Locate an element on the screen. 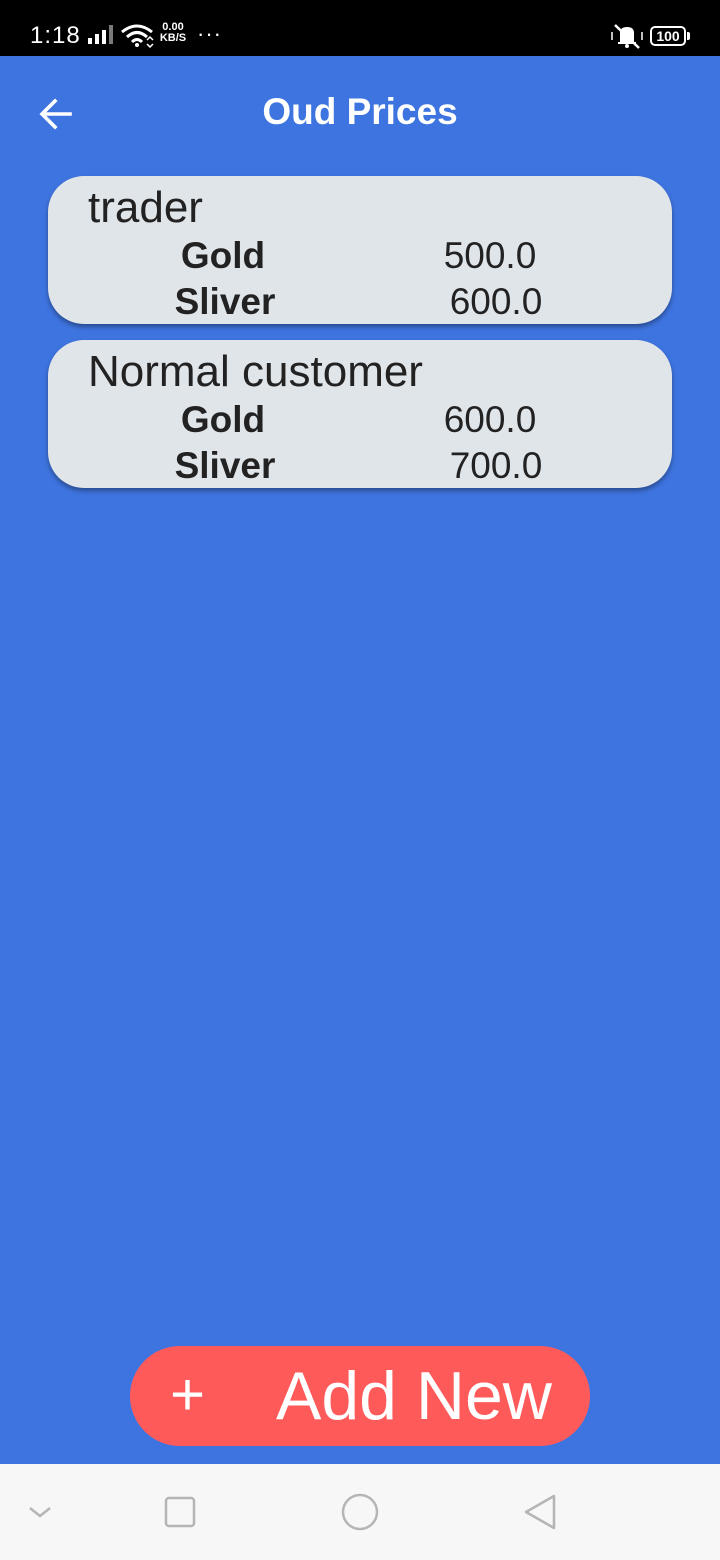  triangle-back-icon is located at coordinates (540, 1512).